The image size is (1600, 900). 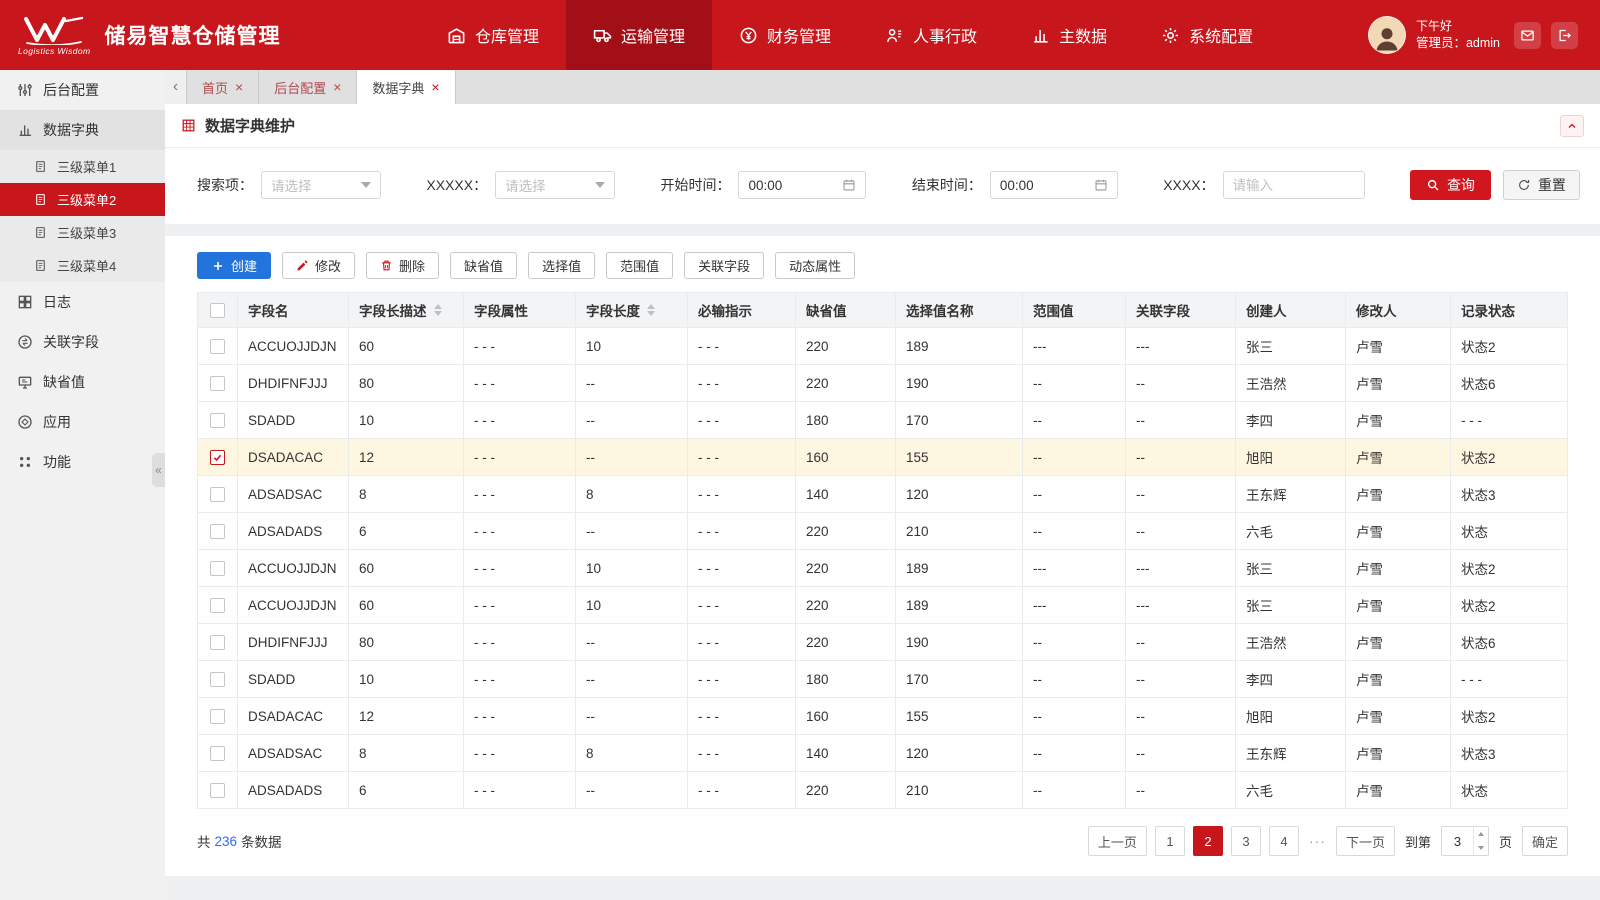 I want to click on user-area: 下午好 管理员：admin, so click(x=1483, y=35).